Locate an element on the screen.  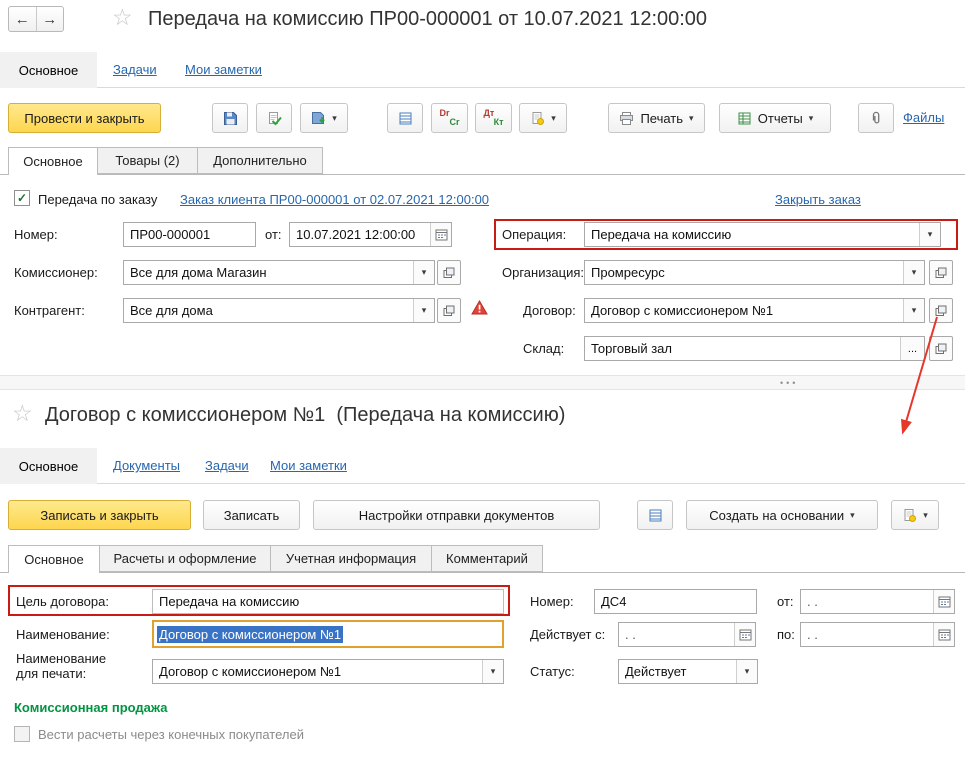
counterparty-field: Все для дома ▾ is located at coordinates (279, 310).